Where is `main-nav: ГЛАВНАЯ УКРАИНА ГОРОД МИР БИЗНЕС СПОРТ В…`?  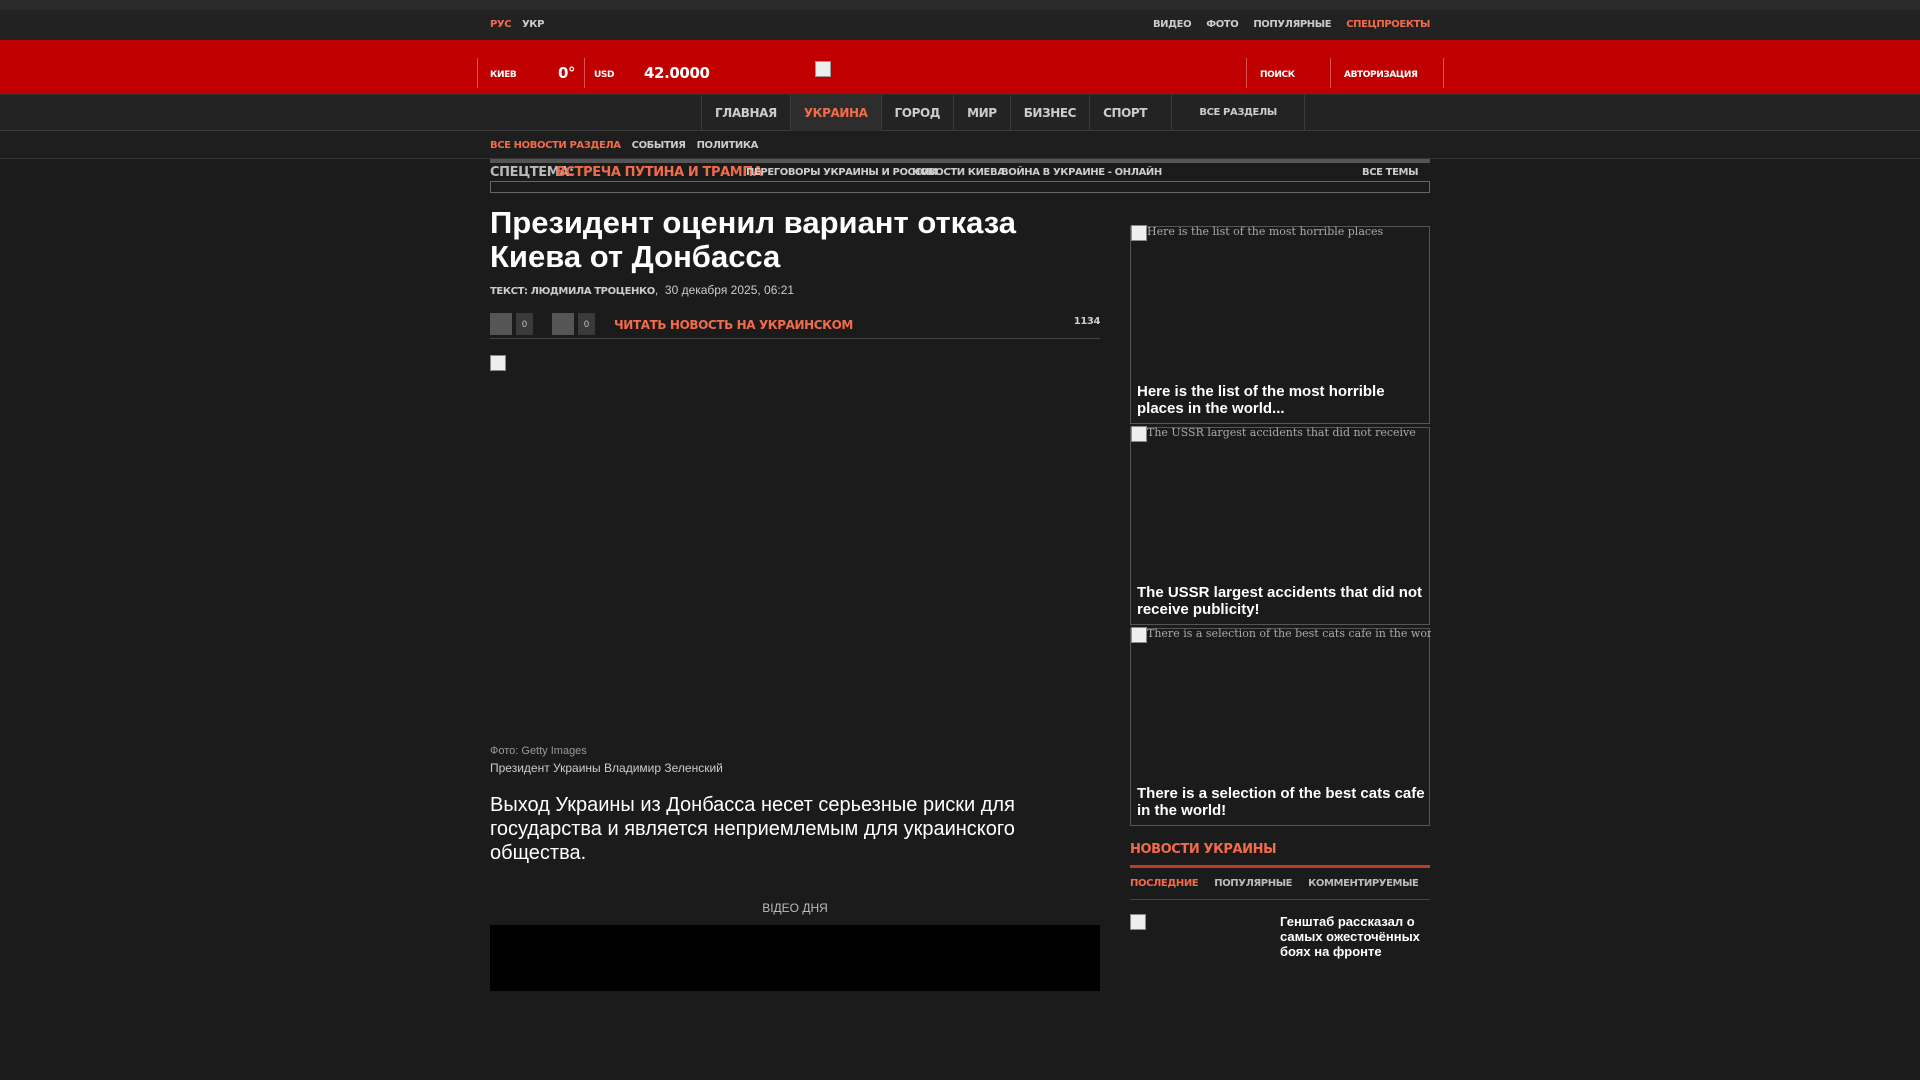
main-nav: ГЛАВНАЯ УКРАИНА ГОРОД МИР БИЗНЕС СПОРТ В… is located at coordinates (960, 112).